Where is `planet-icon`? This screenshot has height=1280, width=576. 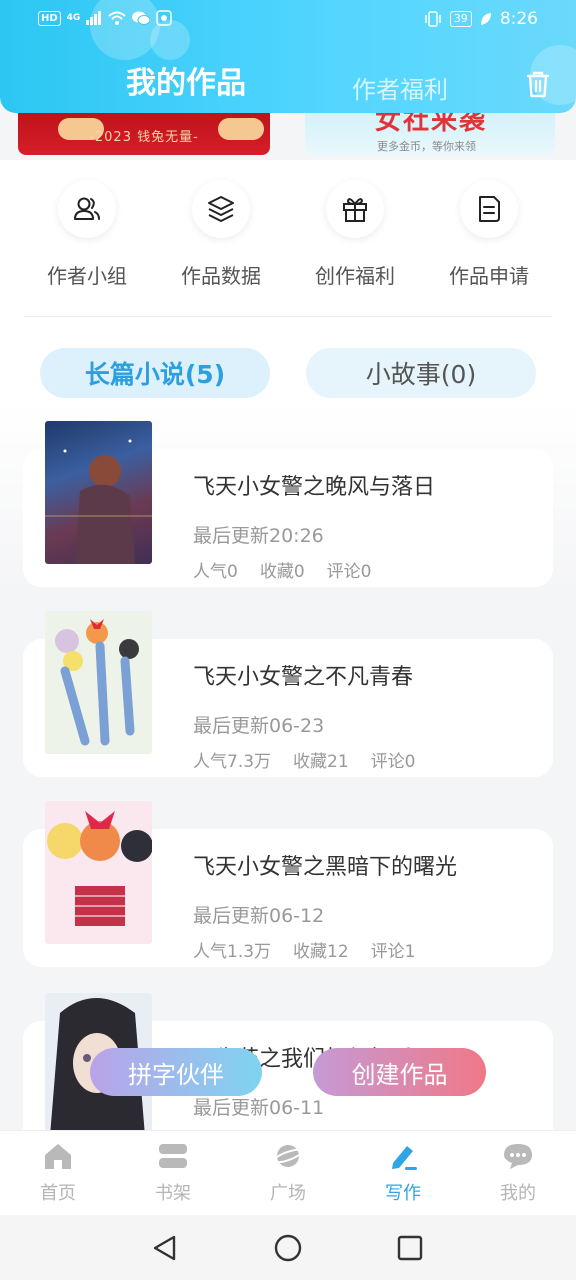
planet-icon is located at coordinates (288, 1156).